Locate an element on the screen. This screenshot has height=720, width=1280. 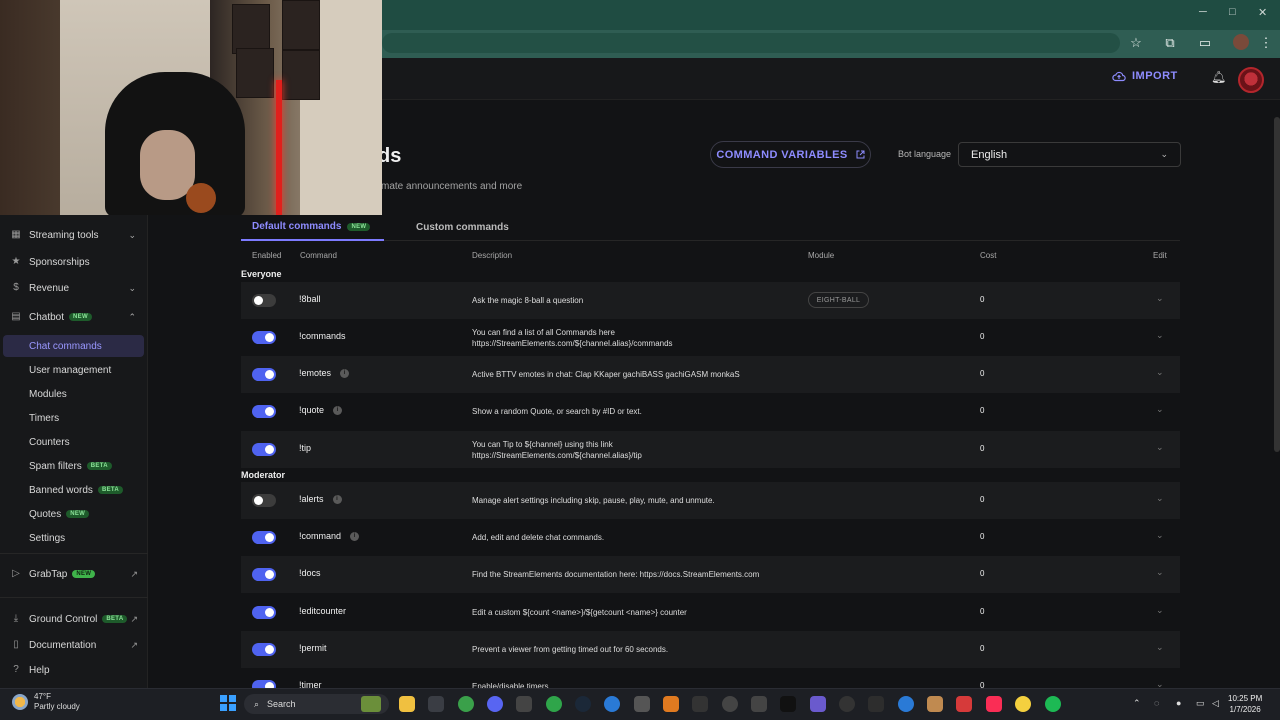
chrome-icon is located at coordinates (466, 704).